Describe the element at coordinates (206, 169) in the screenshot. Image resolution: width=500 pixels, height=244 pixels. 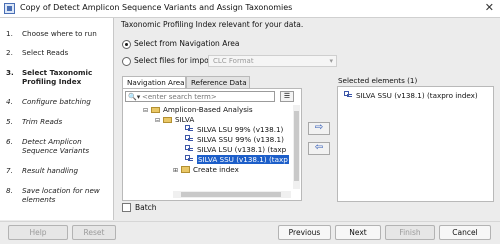
I see `tree-item-create-index: ⊞ Create index` at that location.